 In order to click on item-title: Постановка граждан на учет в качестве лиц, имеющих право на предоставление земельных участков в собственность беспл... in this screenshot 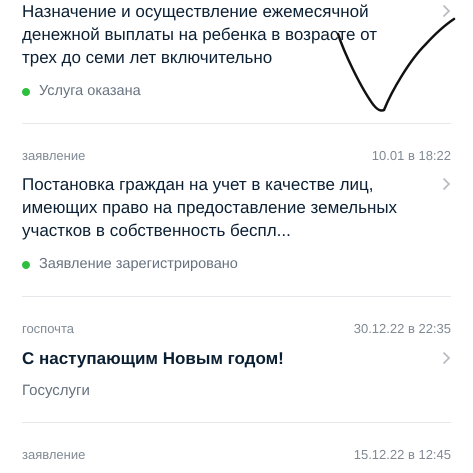, I will do `click(214, 207)`.